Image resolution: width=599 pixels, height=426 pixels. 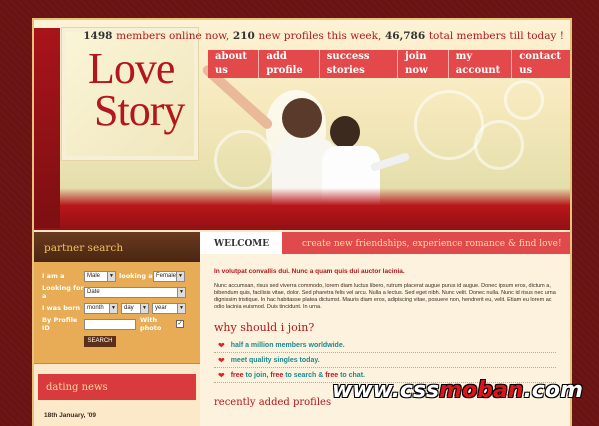 What do you see at coordinates (94, 276) in the screenshot?
I see `i-am-value: Male` at bounding box center [94, 276].